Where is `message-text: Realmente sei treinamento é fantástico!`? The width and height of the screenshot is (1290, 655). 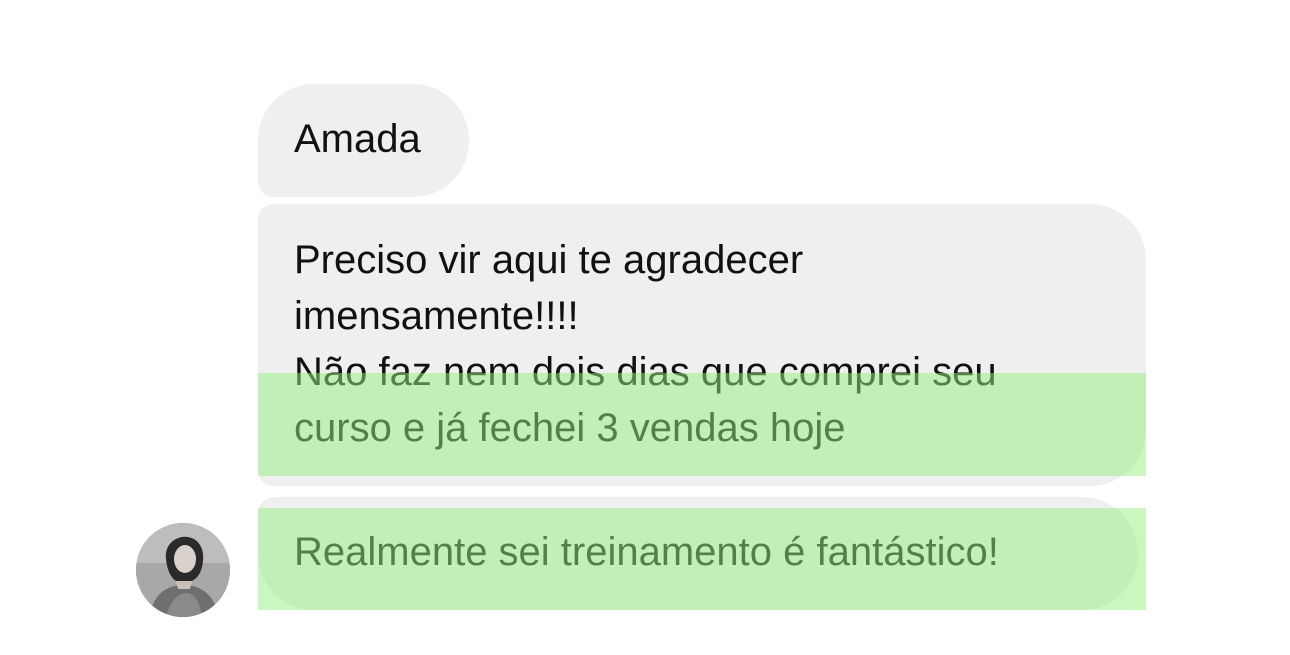
message-text: Realmente sei treinamento é fantástico! is located at coordinates (646, 552).